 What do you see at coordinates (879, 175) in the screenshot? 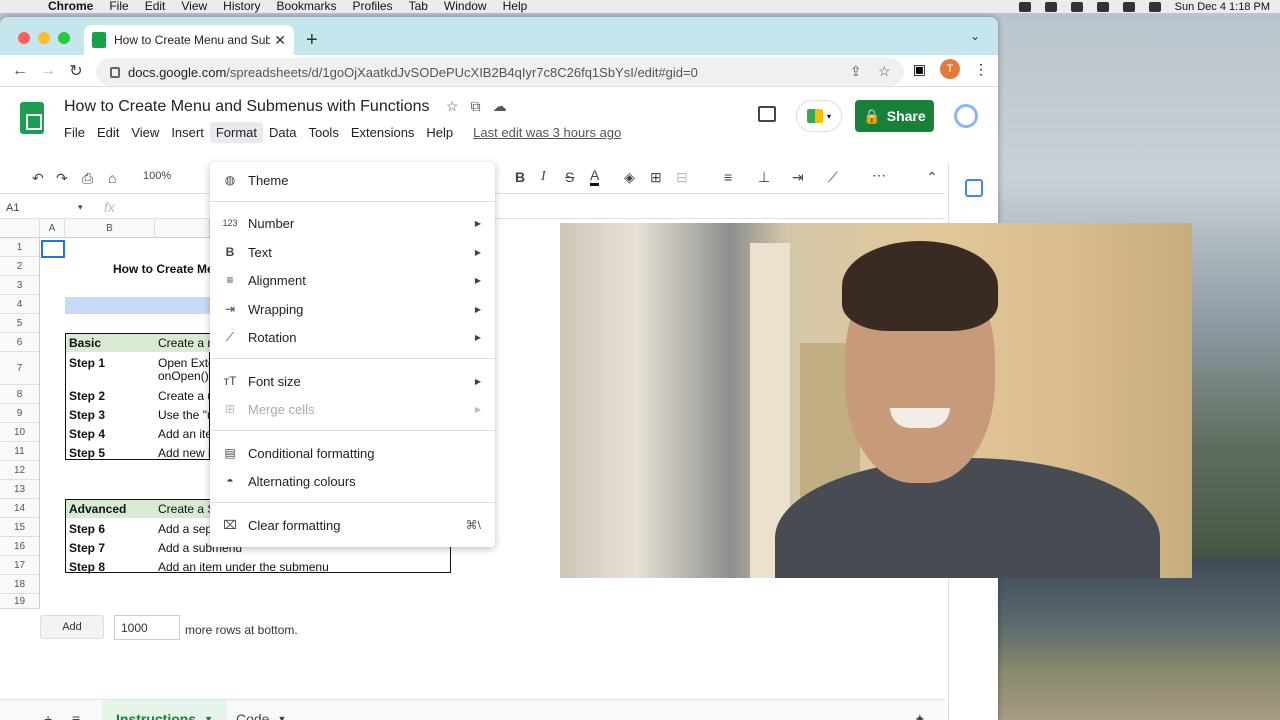
I see `more-icon: ⋯` at bounding box center [879, 175].